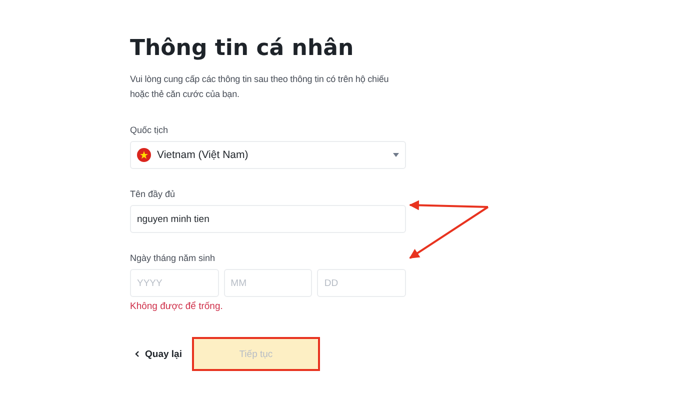  What do you see at coordinates (158, 354) in the screenshot?
I see `back-button: Quay lại` at bounding box center [158, 354].